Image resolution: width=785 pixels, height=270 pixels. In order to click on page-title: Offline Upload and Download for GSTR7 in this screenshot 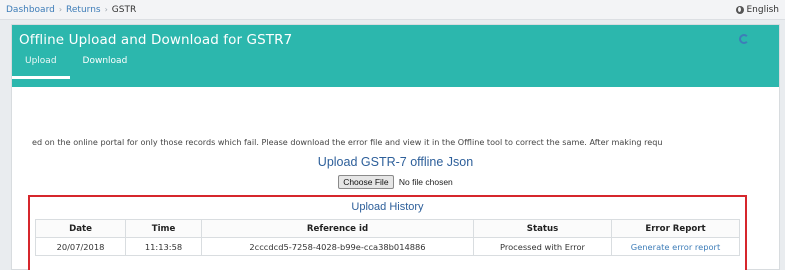, I will do `click(156, 40)`.